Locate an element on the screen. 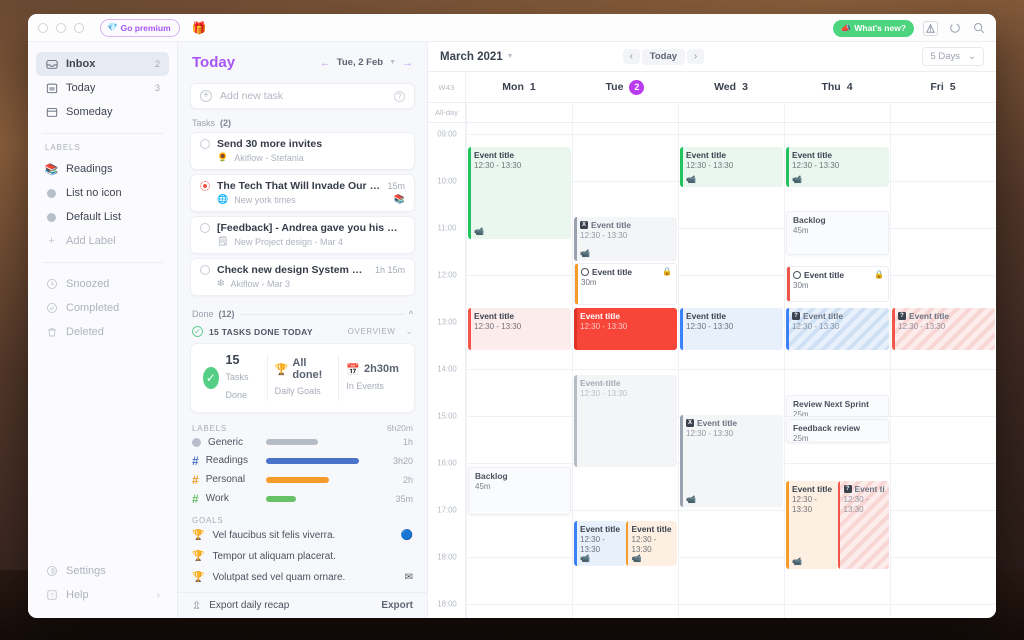 This screenshot has width=1024, height=640. sidebar-item-today: Today 3 is located at coordinates (102, 88).